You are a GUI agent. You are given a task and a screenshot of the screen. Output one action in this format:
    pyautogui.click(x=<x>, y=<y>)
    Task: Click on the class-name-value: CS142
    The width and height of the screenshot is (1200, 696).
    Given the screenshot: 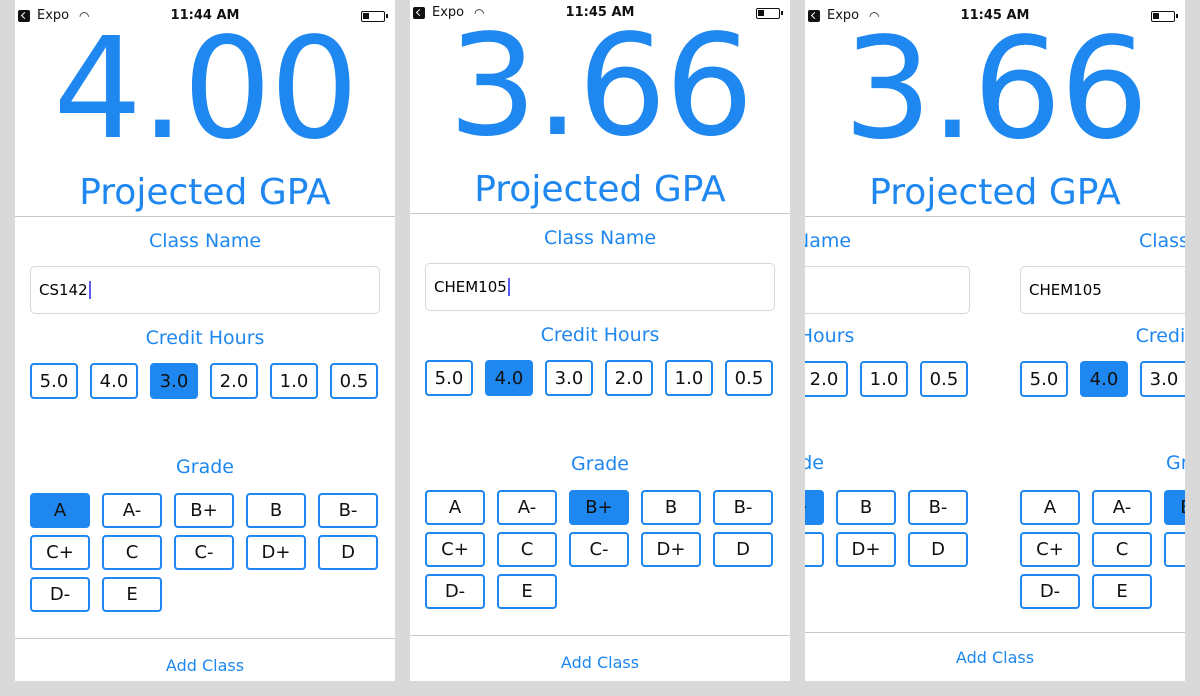 What is the action you would take?
    pyautogui.click(x=63, y=290)
    